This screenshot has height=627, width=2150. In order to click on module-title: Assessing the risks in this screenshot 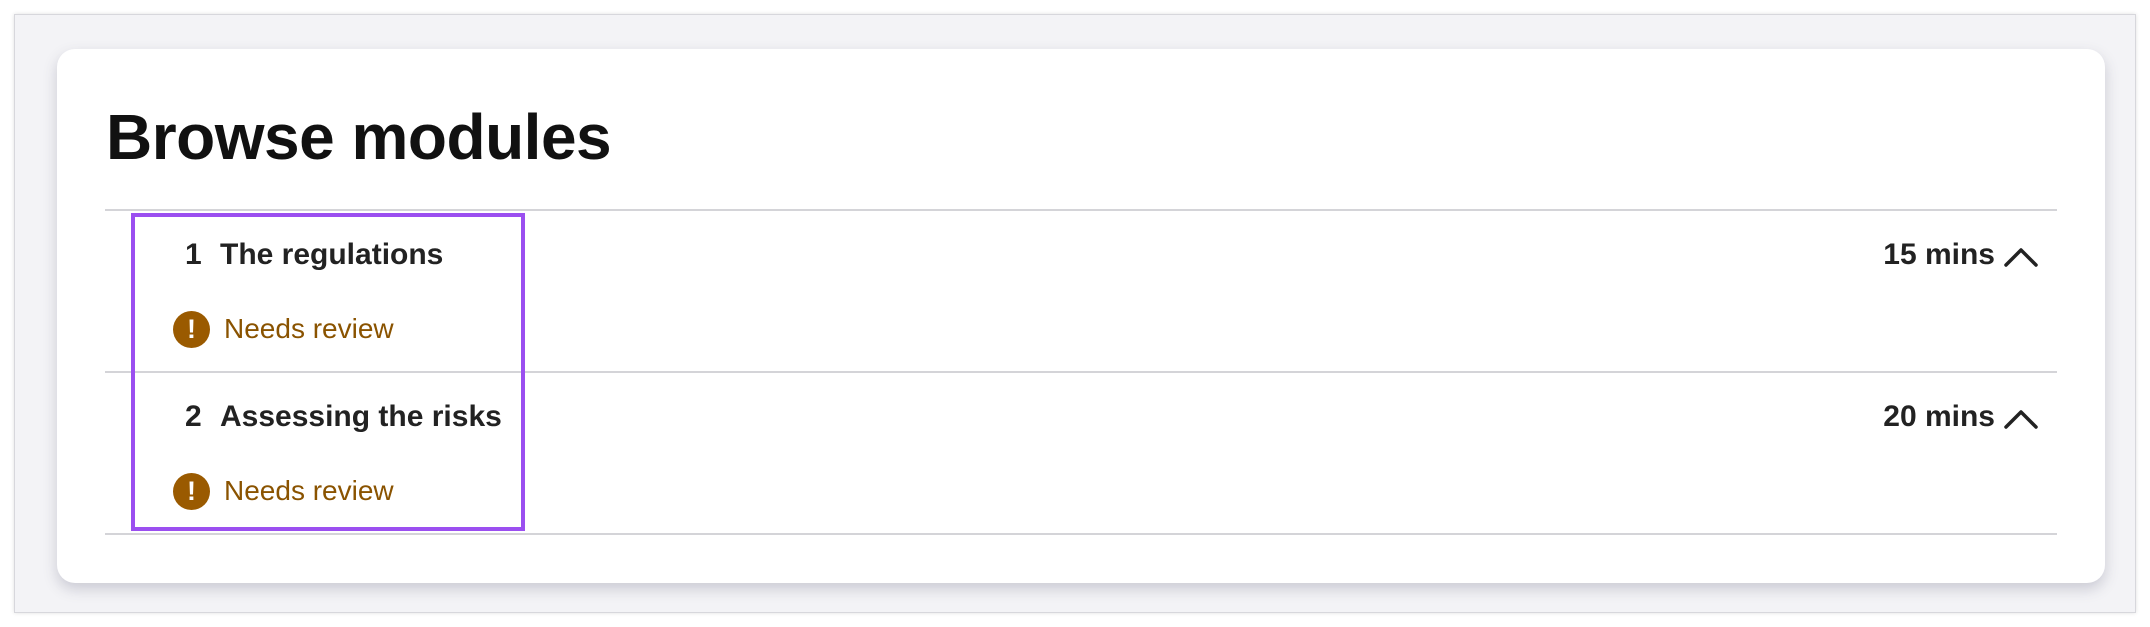, I will do `click(361, 416)`.